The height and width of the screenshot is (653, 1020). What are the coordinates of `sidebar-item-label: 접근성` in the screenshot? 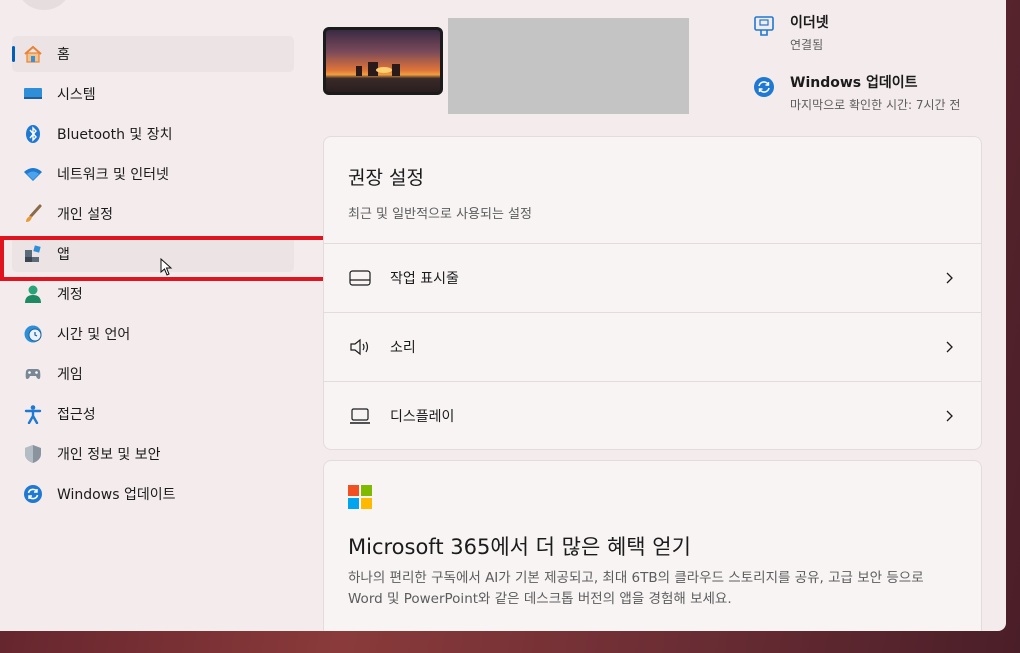 It's located at (76, 415).